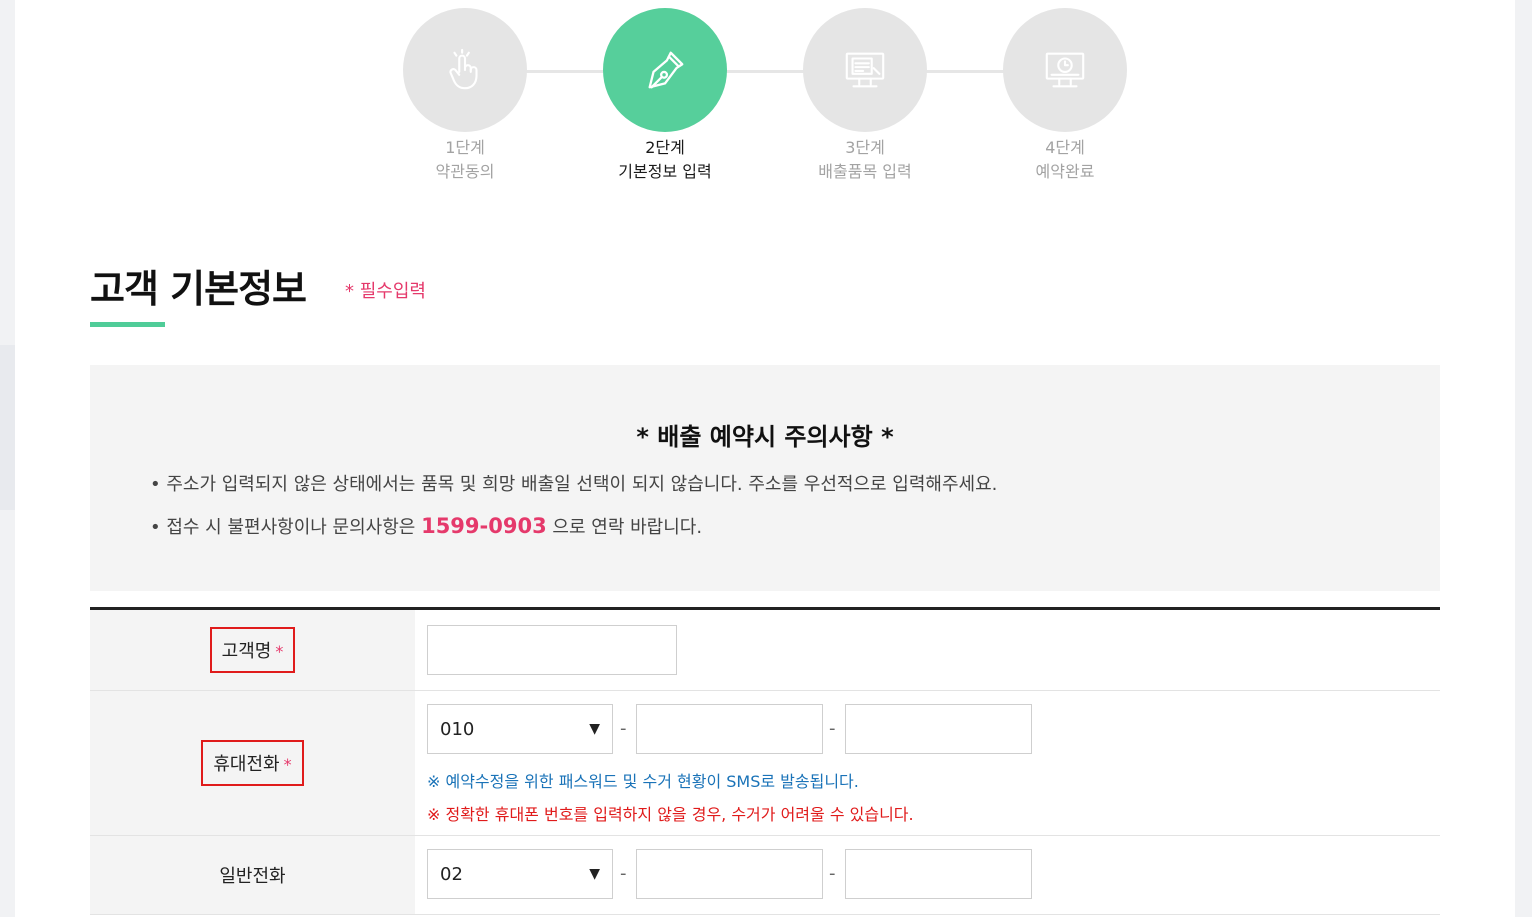 This screenshot has height=917, width=1532. What do you see at coordinates (198, 289) in the screenshot?
I see `section-title: 고객 기본정보` at bounding box center [198, 289].